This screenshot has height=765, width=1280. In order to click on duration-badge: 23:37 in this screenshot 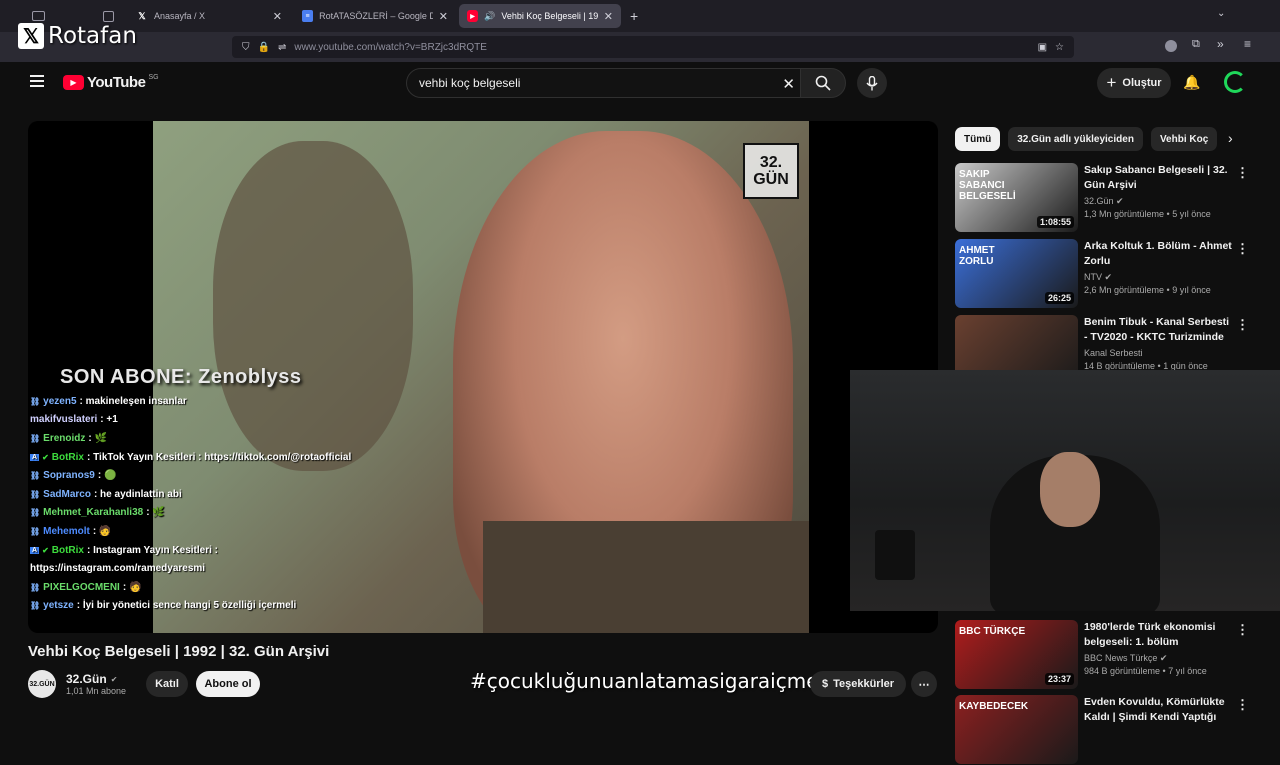, I will do `click(1059, 679)`.